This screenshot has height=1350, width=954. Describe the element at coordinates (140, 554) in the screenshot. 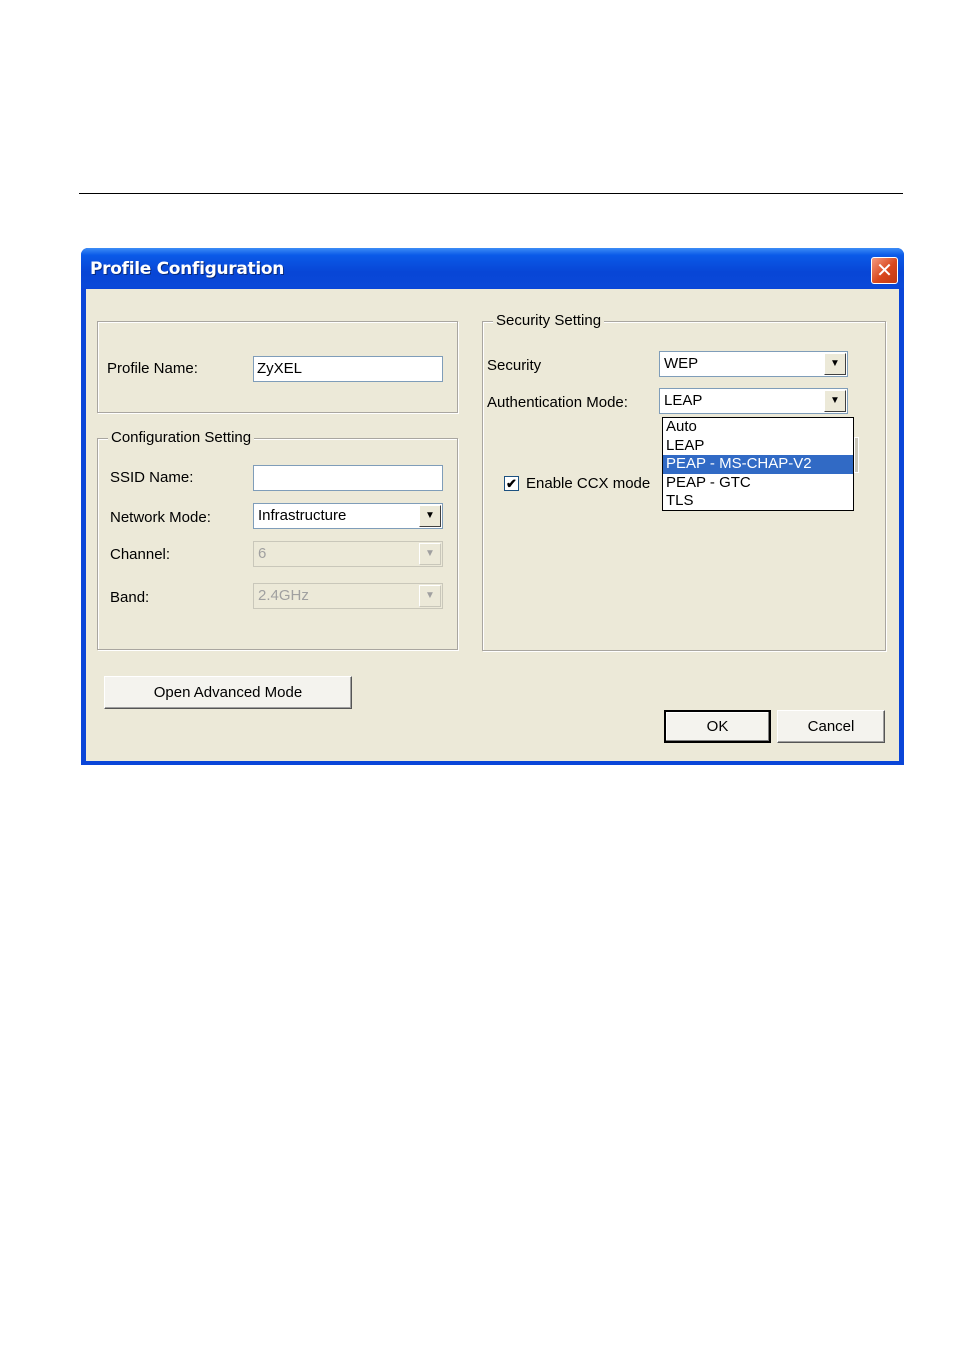

I see `channel-label: Channel:` at that location.